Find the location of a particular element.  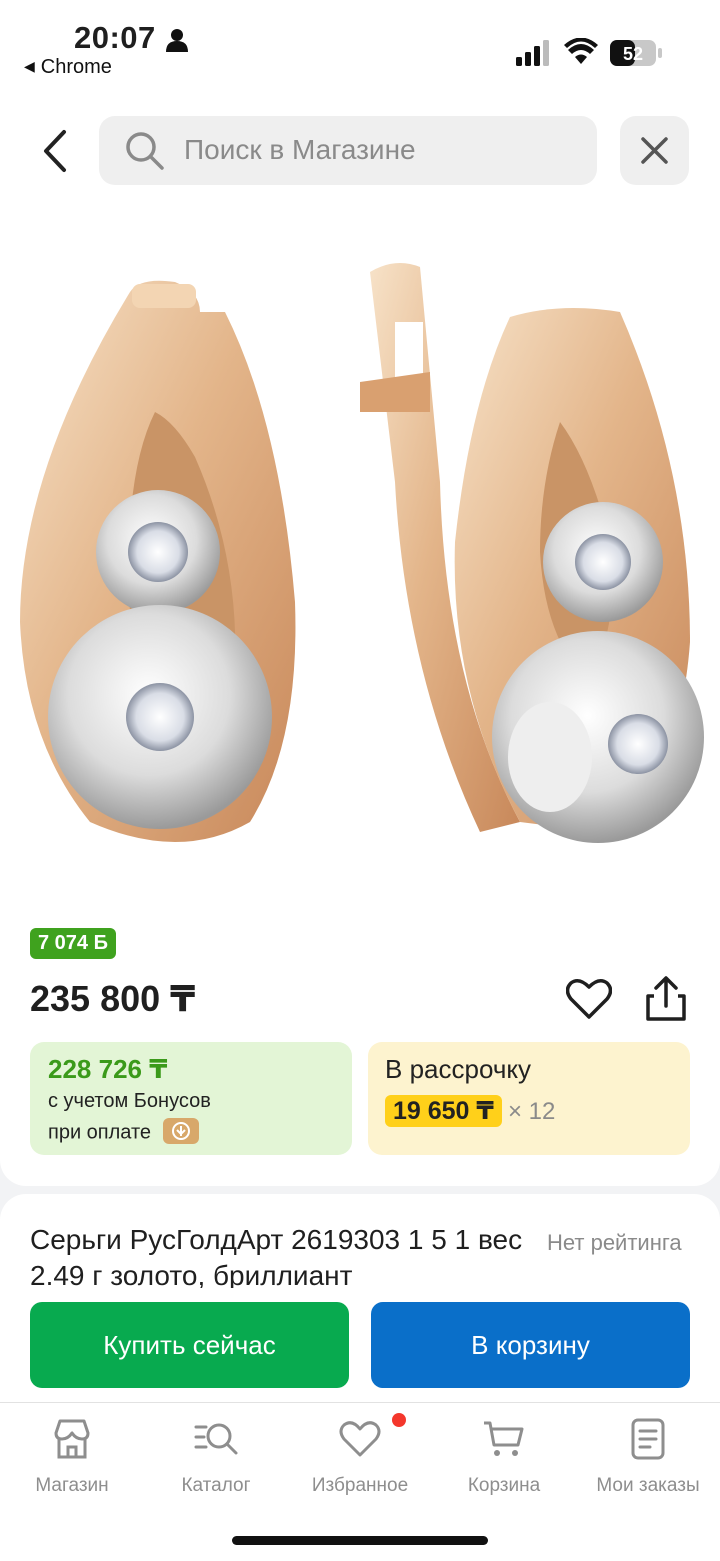

bonus-price: 228 726 ₸ is located at coordinates (108, 1069).